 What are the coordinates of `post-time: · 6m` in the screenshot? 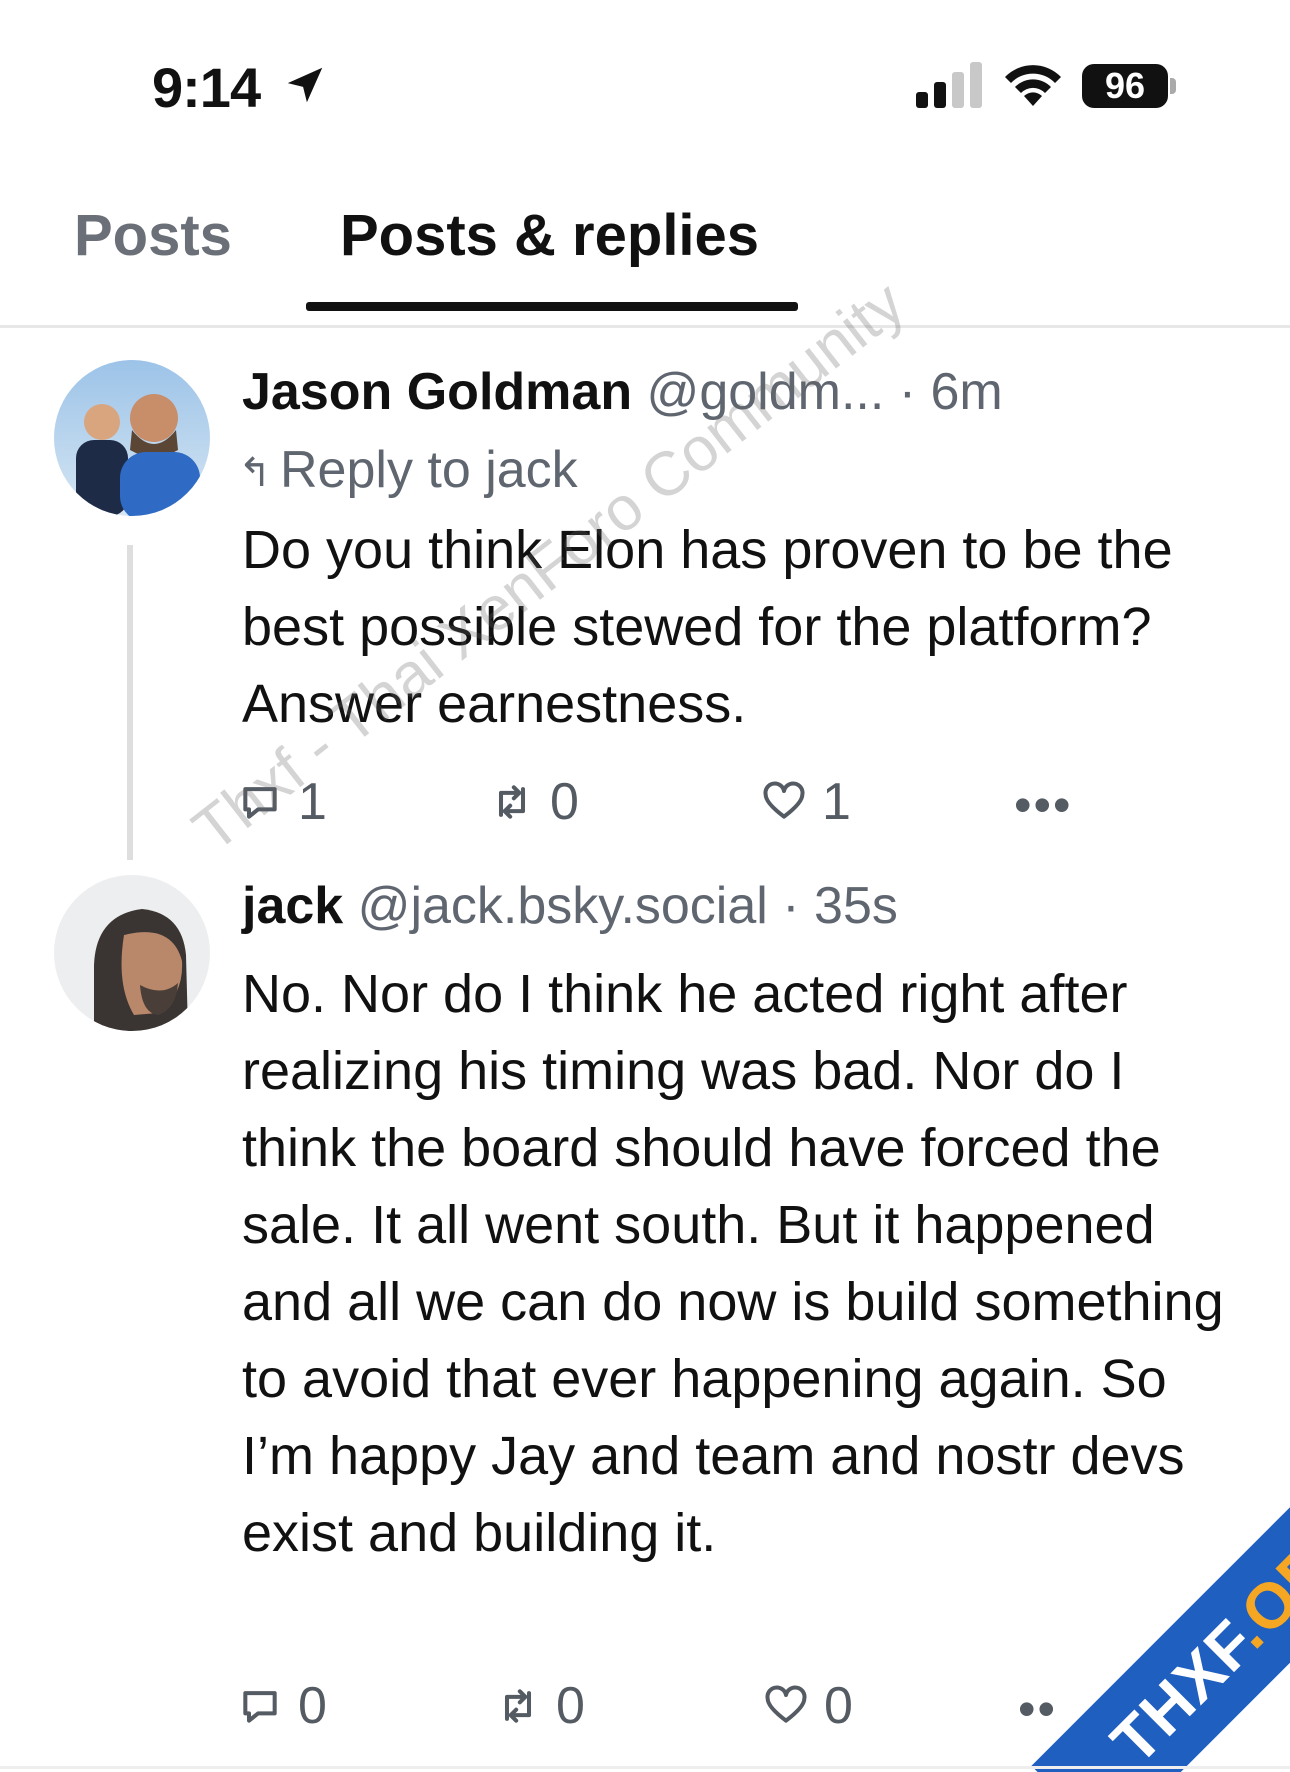 It's located at (950, 392).